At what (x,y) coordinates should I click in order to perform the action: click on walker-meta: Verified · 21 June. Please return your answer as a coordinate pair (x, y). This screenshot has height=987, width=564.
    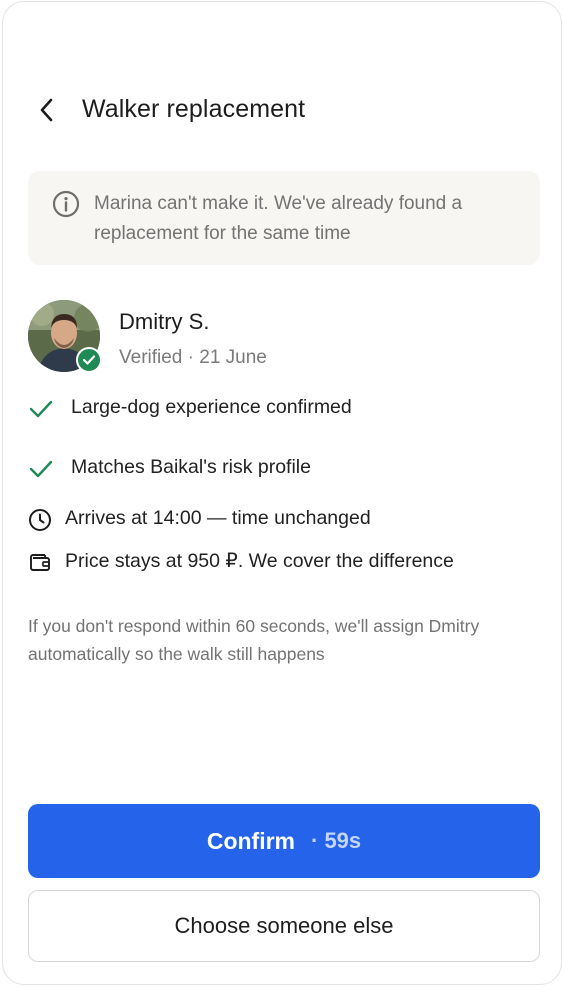
    Looking at the image, I should click on (193, 357).